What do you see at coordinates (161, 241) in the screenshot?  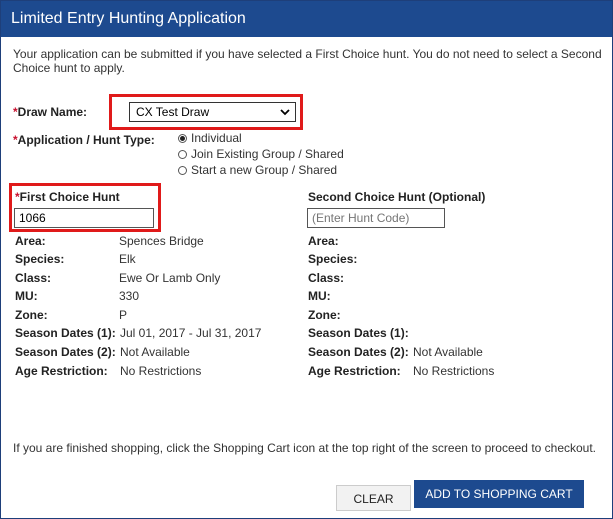 I see `detail-value: Spences Bridge` at bounding box center [161, 241].